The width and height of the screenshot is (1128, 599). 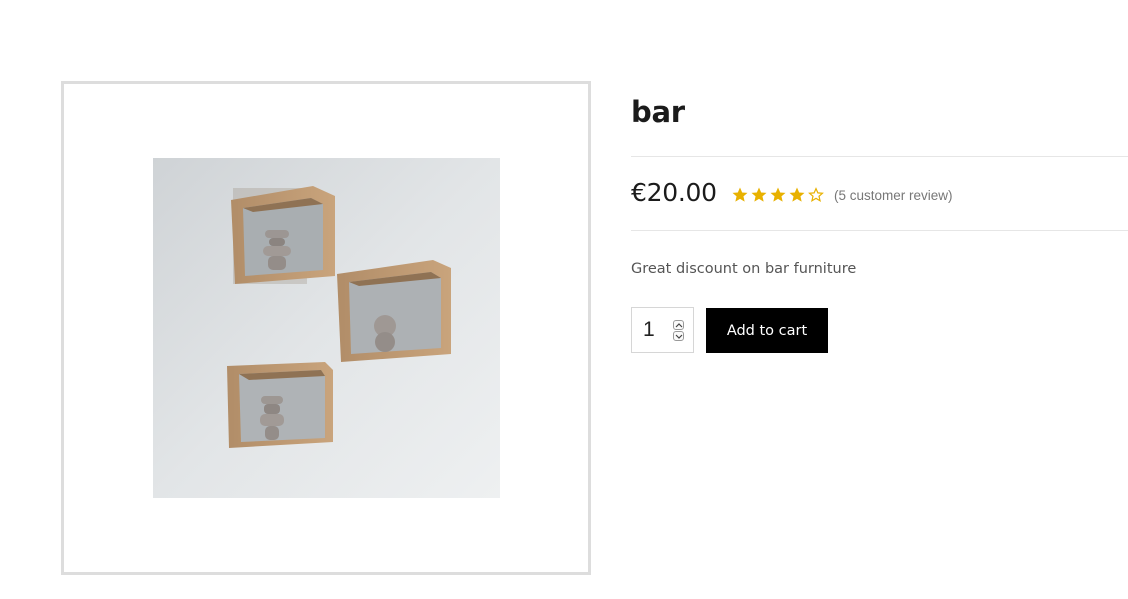 What do you see at coordinates (744, 269) in the screenshot?
I see `product-description: Great discount on bar furniture` at bounding box center [744, 269].